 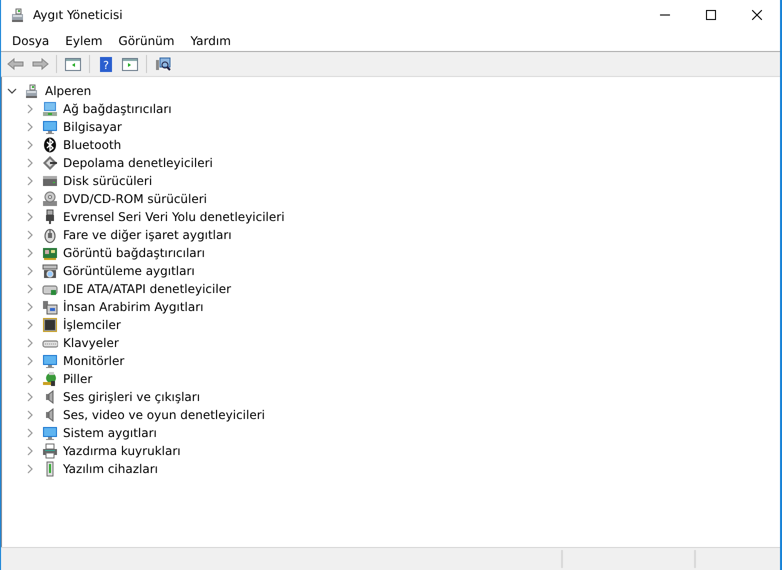 I want to click on disk-drive-icon, so click(x=50, y=181).